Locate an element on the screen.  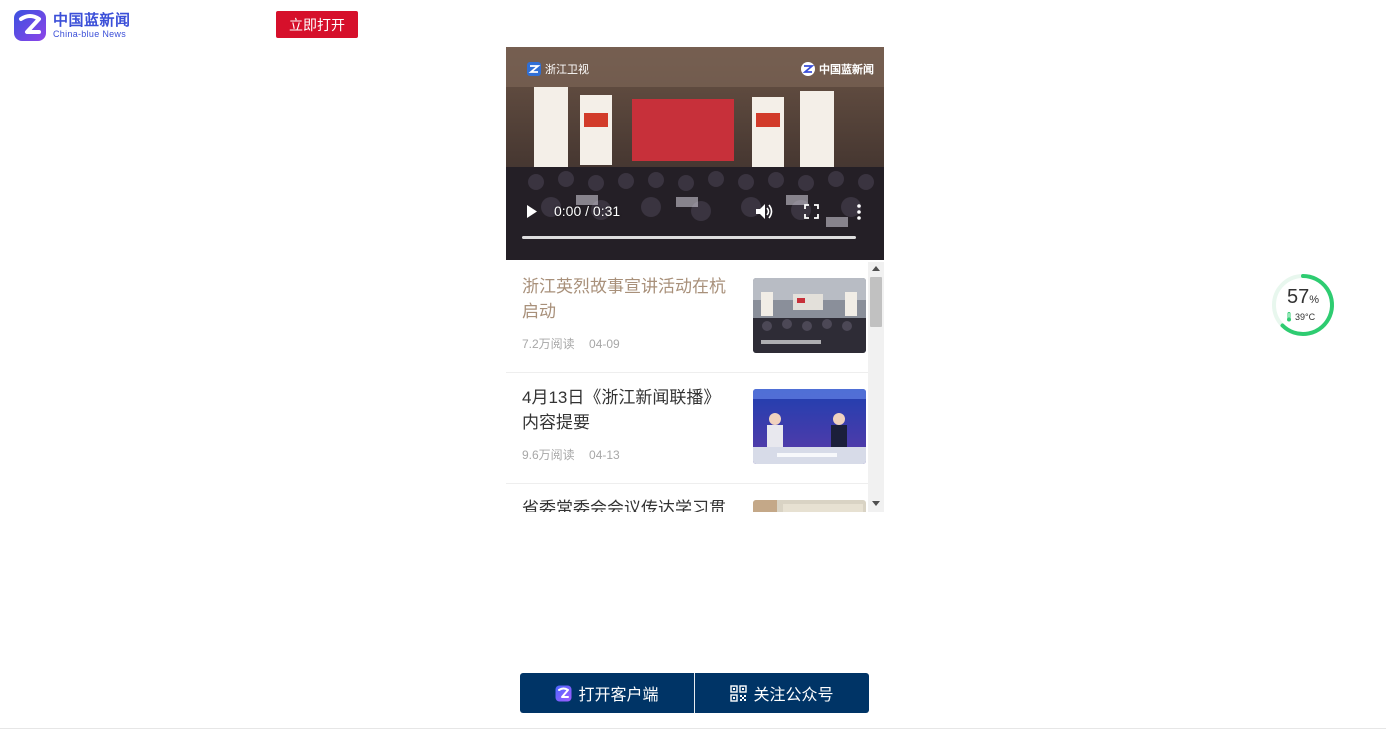
zhejiang-tv-icon is located at coordinates (534, 69).